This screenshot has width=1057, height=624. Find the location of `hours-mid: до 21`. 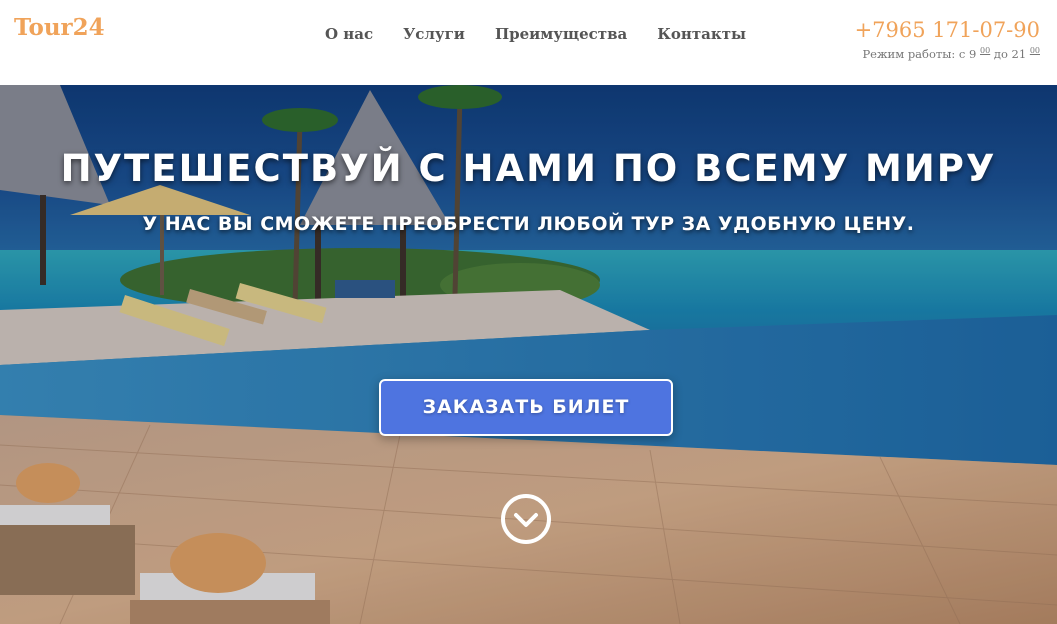

hours-mid: до 21 is located at coordinates (1010, 54).